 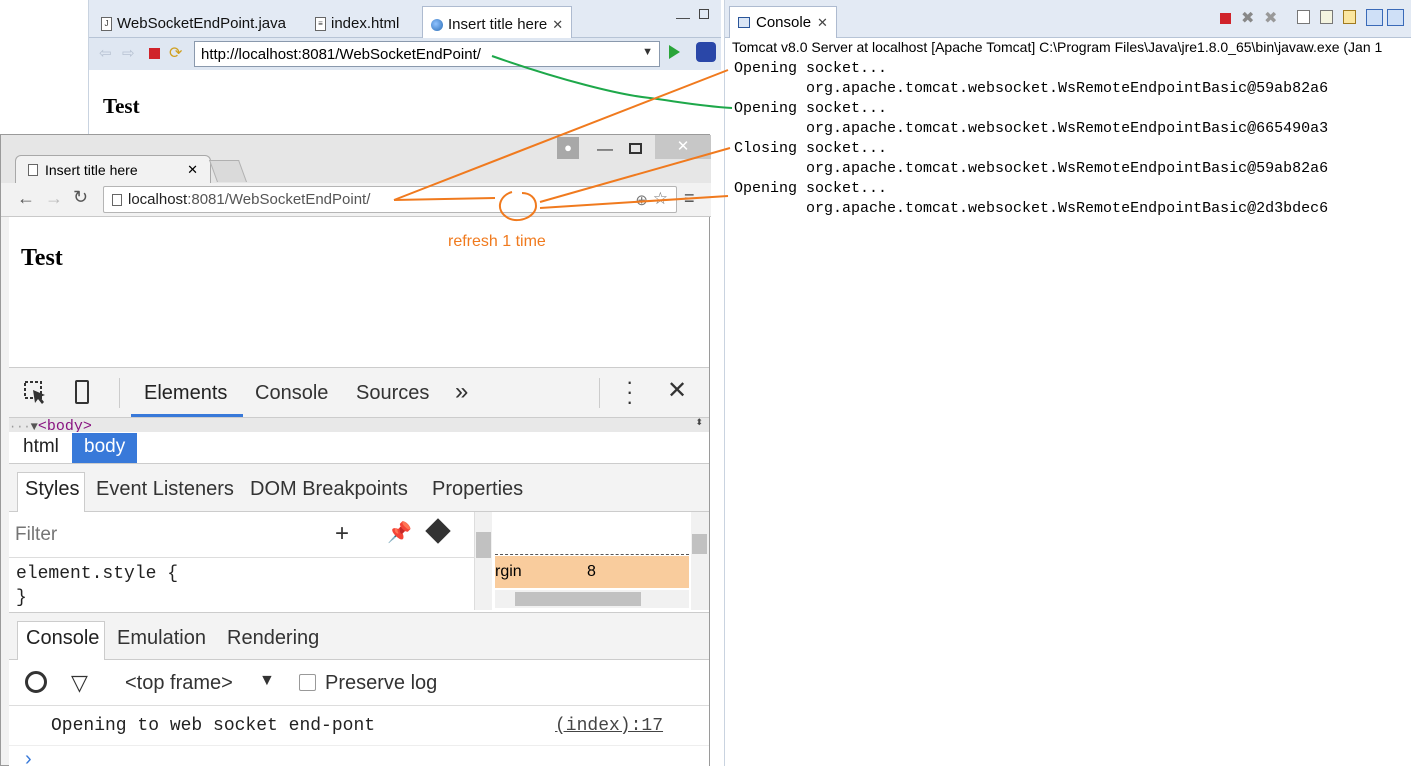 I want to click on subtab-styles: Styles, so click(x=52, y=489).